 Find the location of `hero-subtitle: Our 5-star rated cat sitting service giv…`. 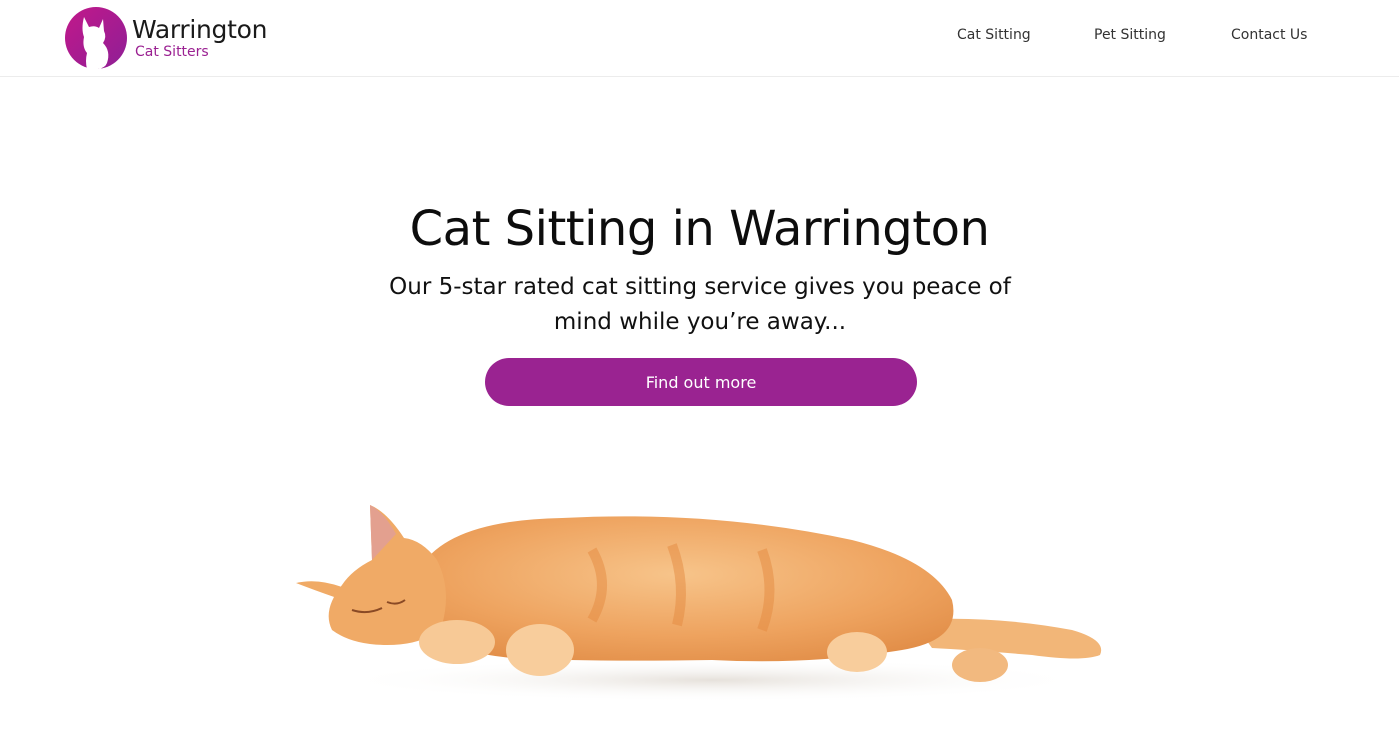

hero-subtitle: Our 5-star rated cat sitting service giv… is located at coordinates (700, 304).